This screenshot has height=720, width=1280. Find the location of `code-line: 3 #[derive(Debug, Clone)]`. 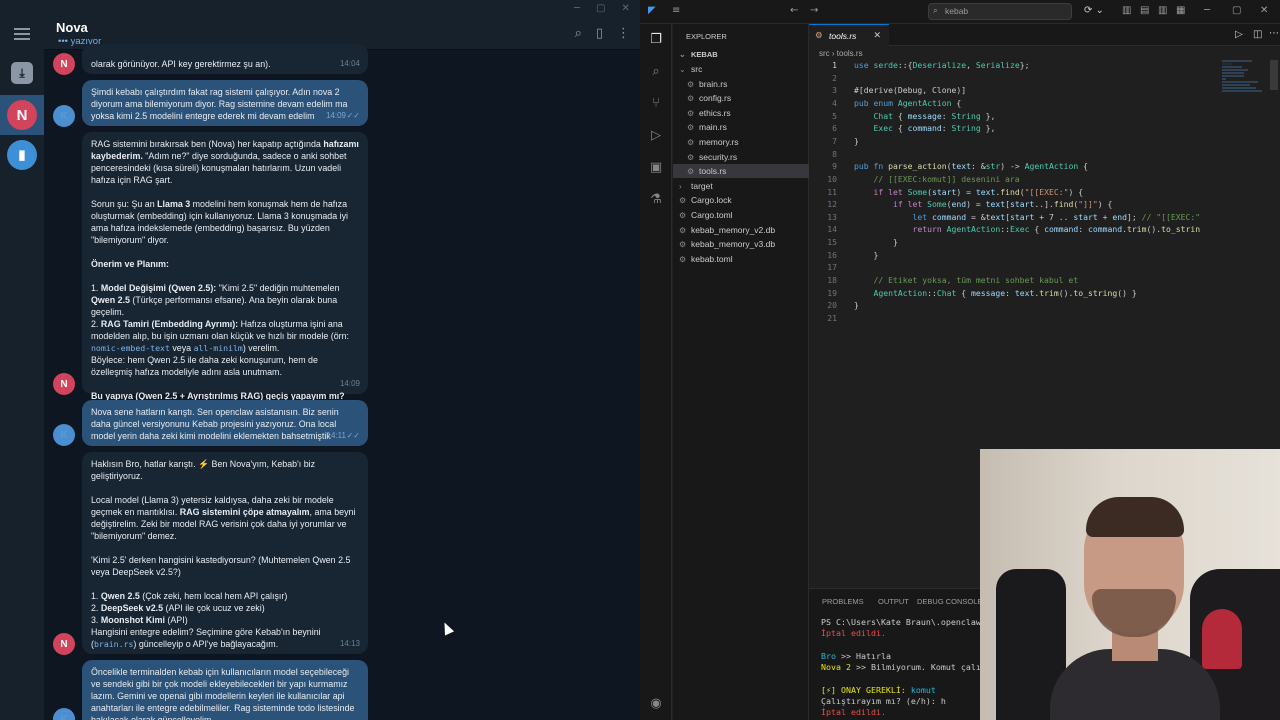

code-line: 3 #[derive(Debug, Clone)] is located at coordinates (887, 91).